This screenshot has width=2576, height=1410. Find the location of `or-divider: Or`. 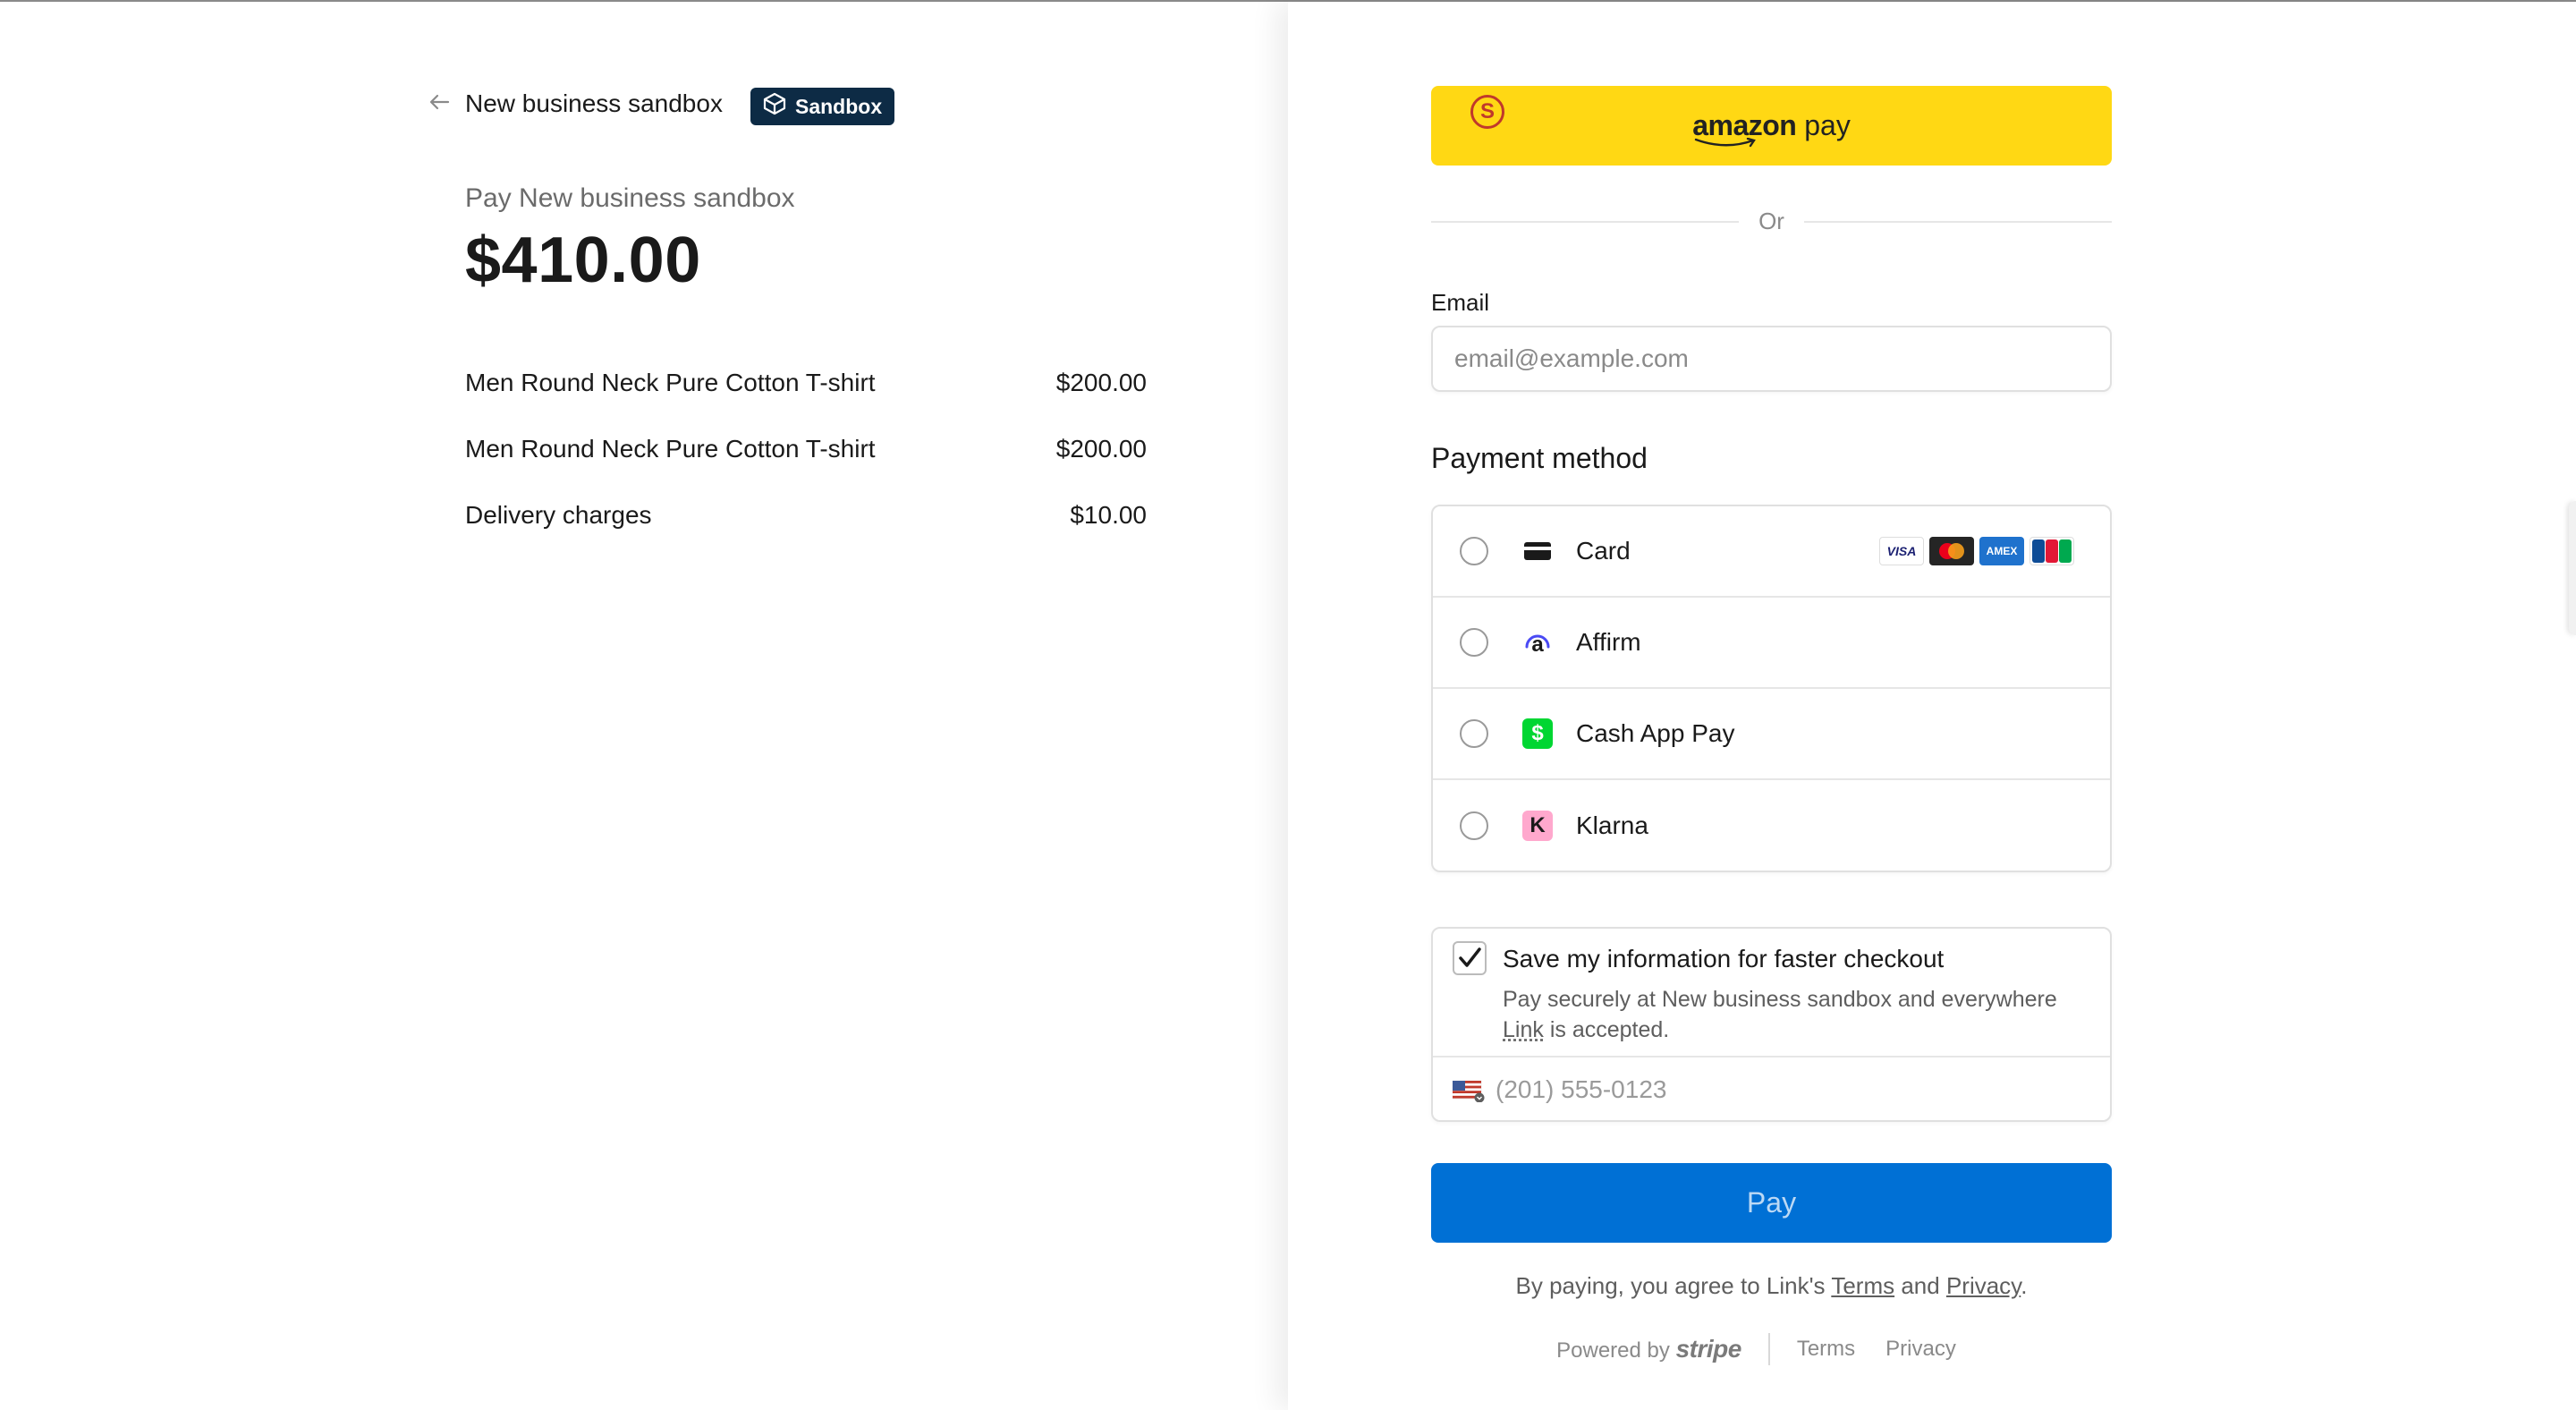

or-divider: Or is located at coordinates (1772, 222).